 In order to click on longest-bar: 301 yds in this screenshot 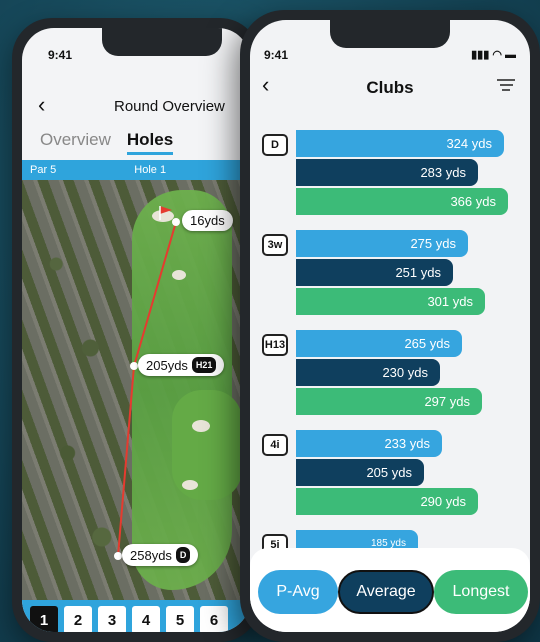, I will do `click(390, 301)`.